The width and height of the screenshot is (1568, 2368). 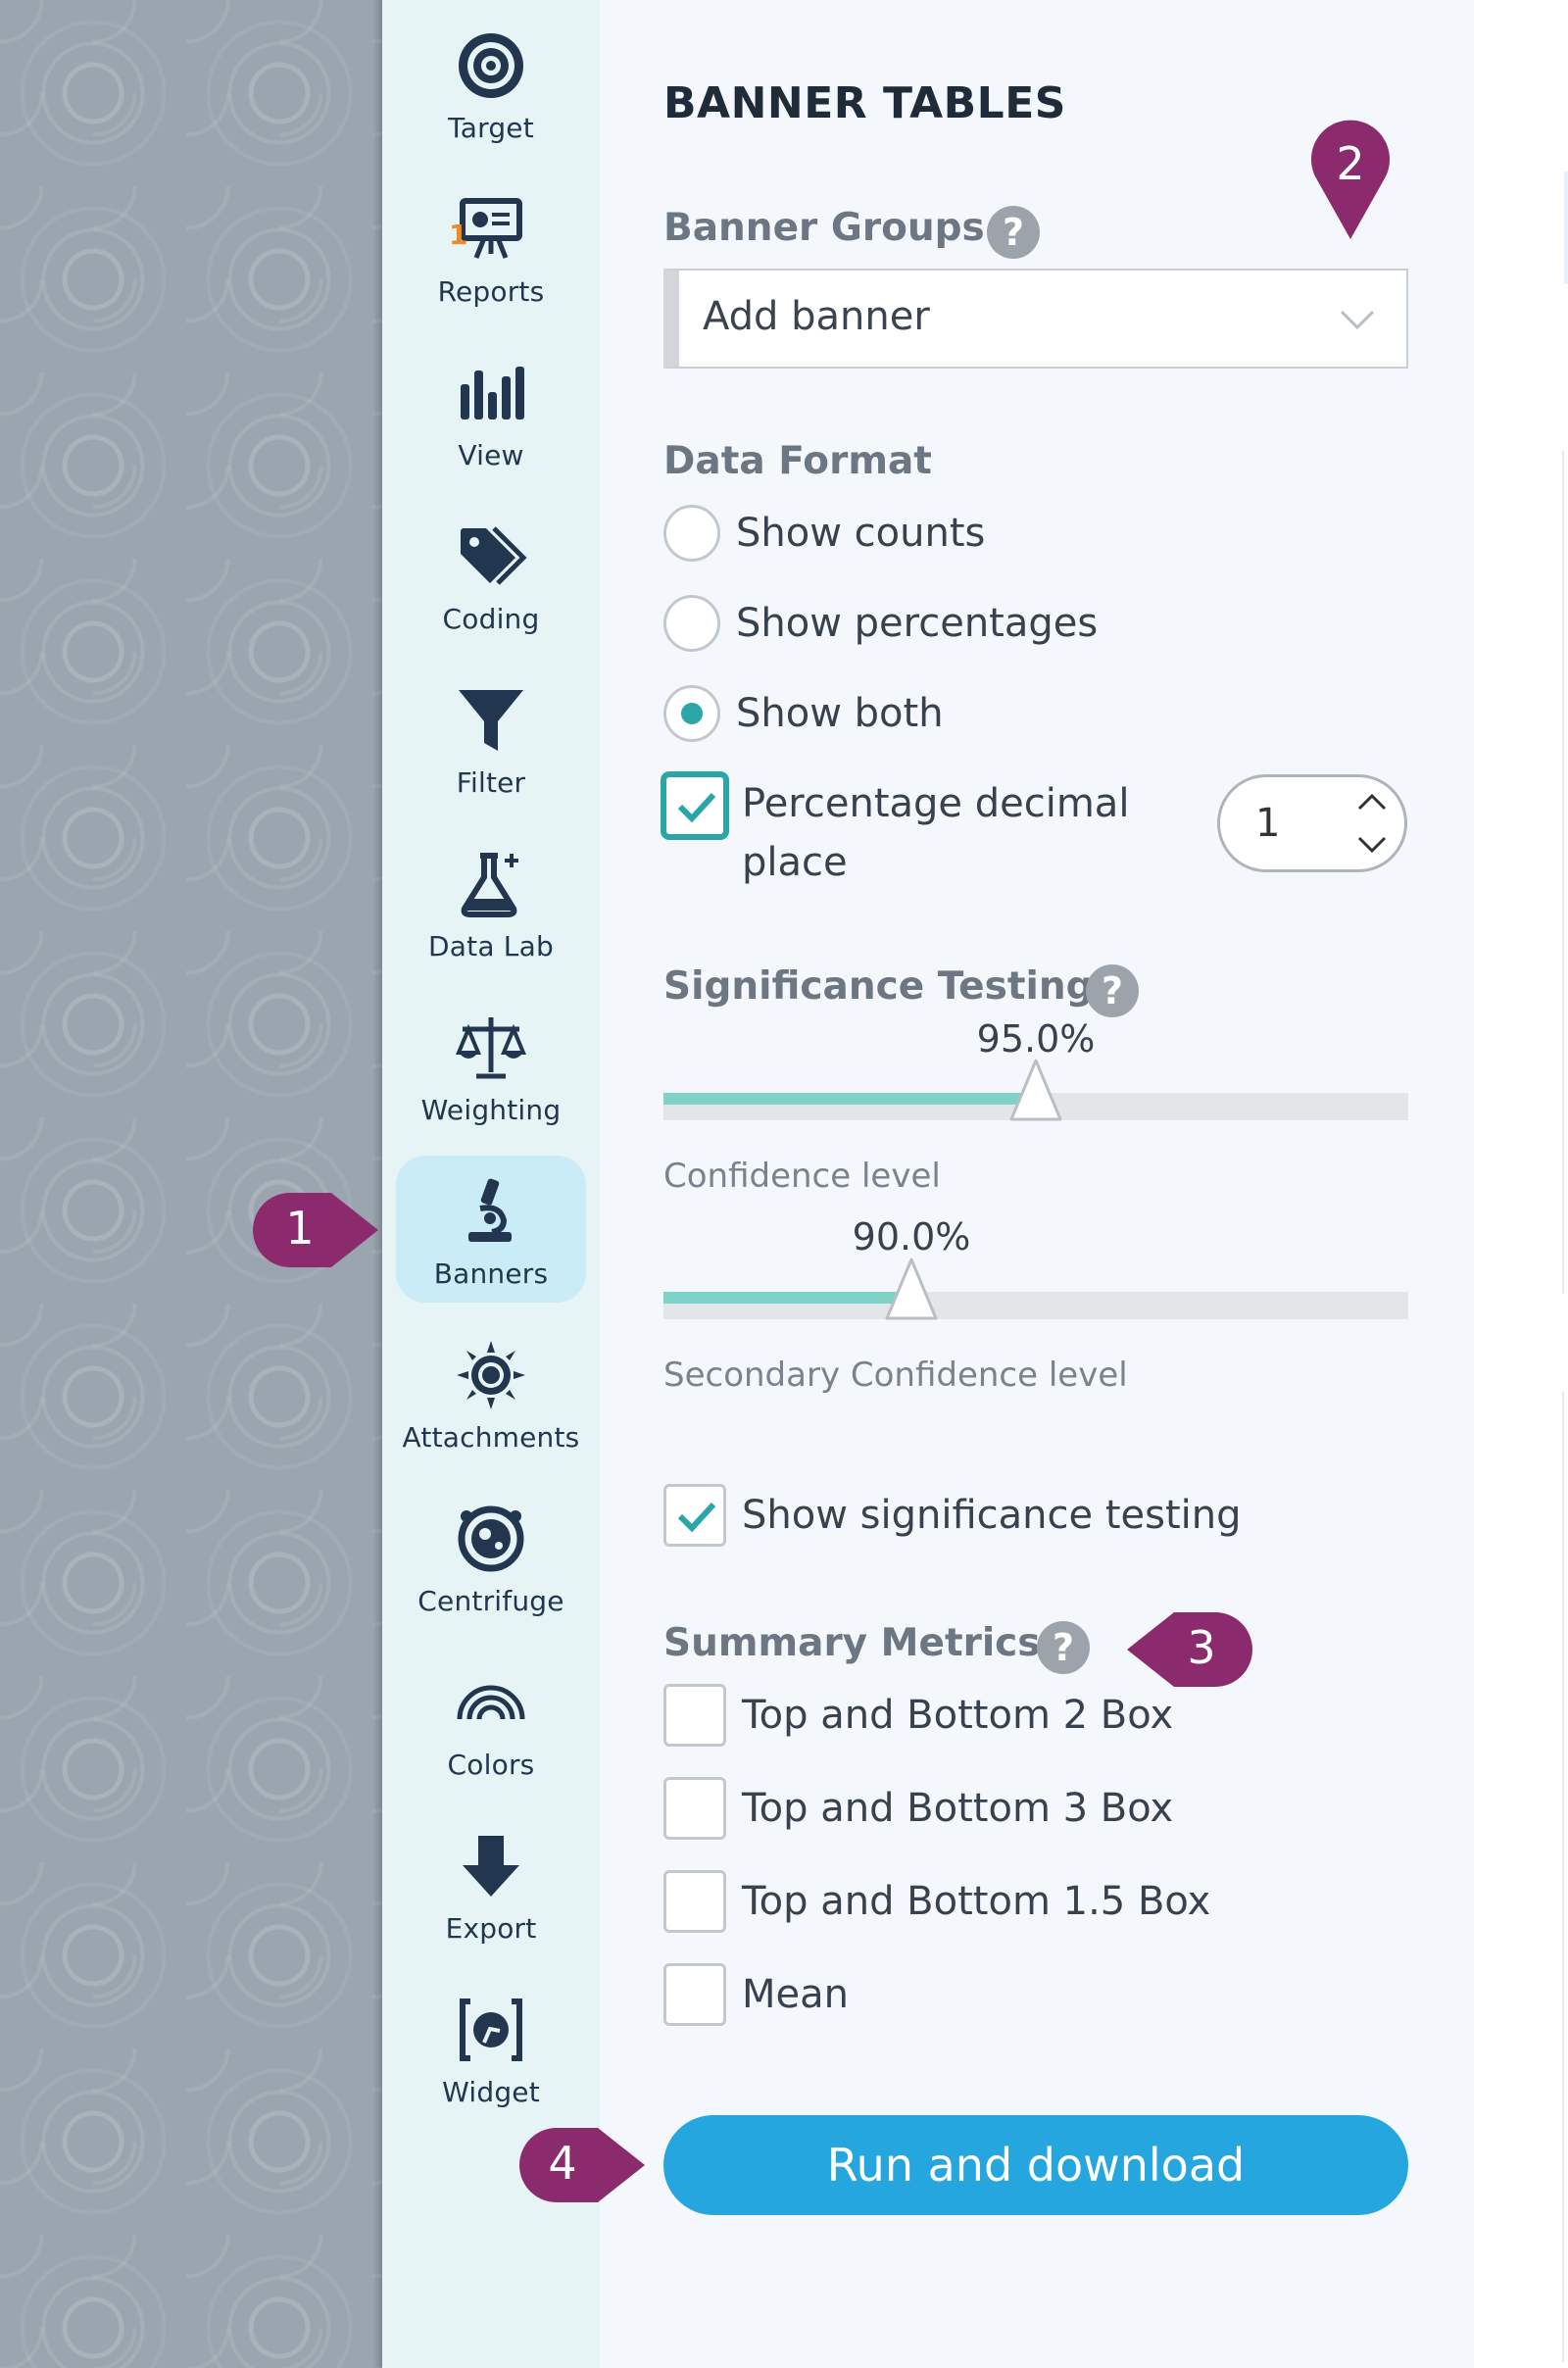 I want to click on sidebar-item-label: View, so click(x=491, y=455).